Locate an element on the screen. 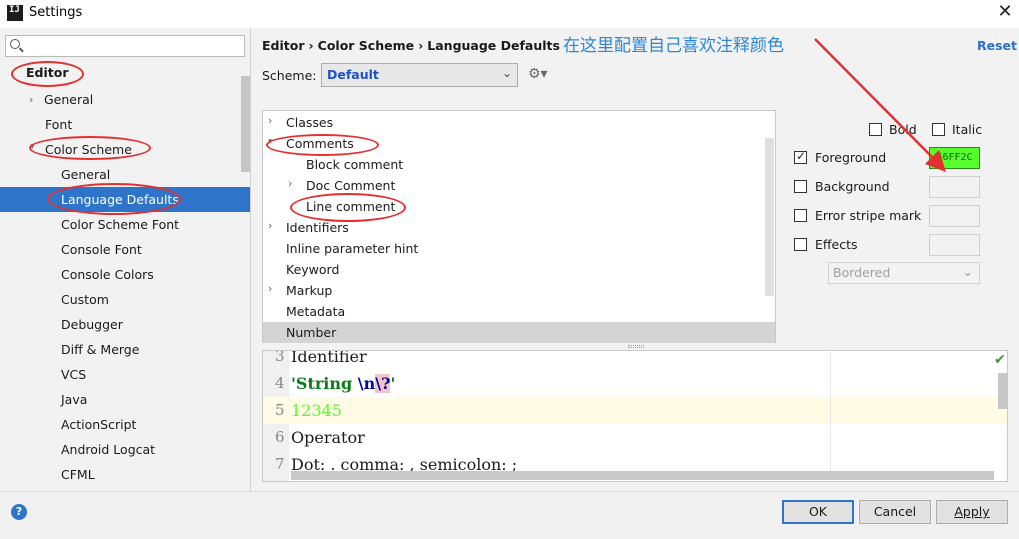 This screenshot has width=1019, height=539. attr-item-label: Doc Comment is located at coordinates (351, 185).